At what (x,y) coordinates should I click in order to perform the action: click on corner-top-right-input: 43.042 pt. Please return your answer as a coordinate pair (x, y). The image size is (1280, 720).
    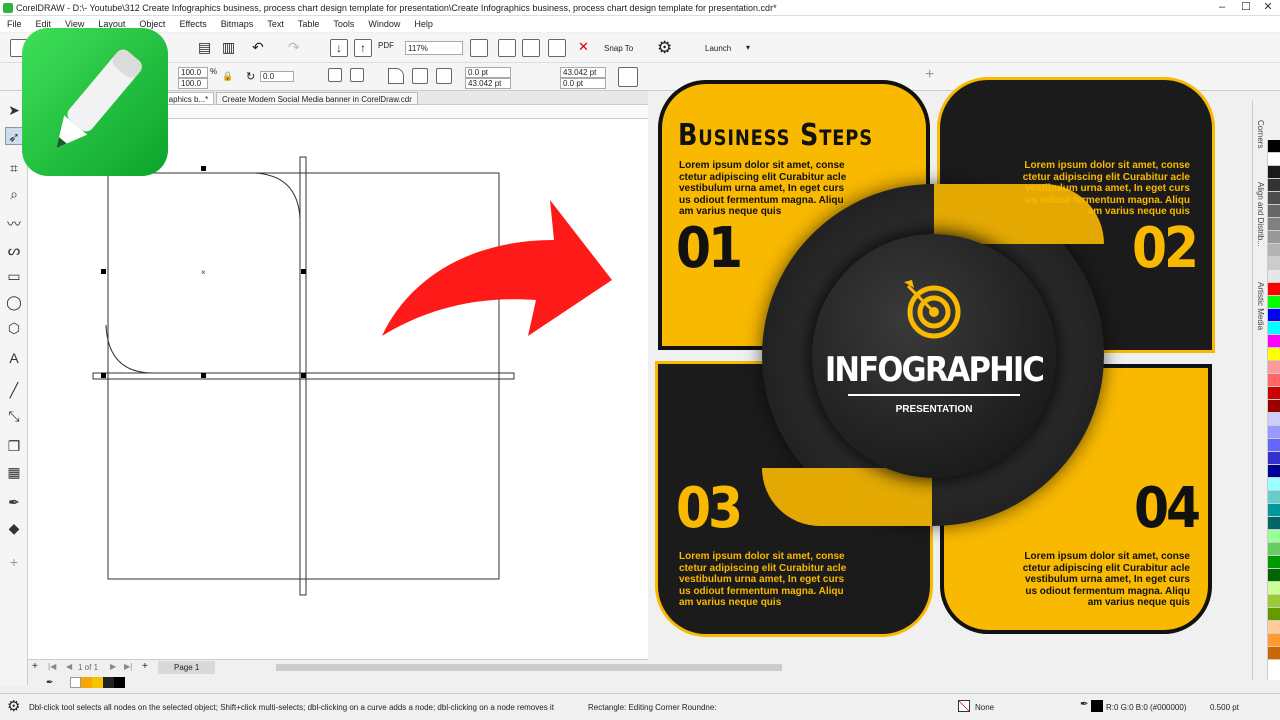
    Looking at the image, I should click on (583, 72).